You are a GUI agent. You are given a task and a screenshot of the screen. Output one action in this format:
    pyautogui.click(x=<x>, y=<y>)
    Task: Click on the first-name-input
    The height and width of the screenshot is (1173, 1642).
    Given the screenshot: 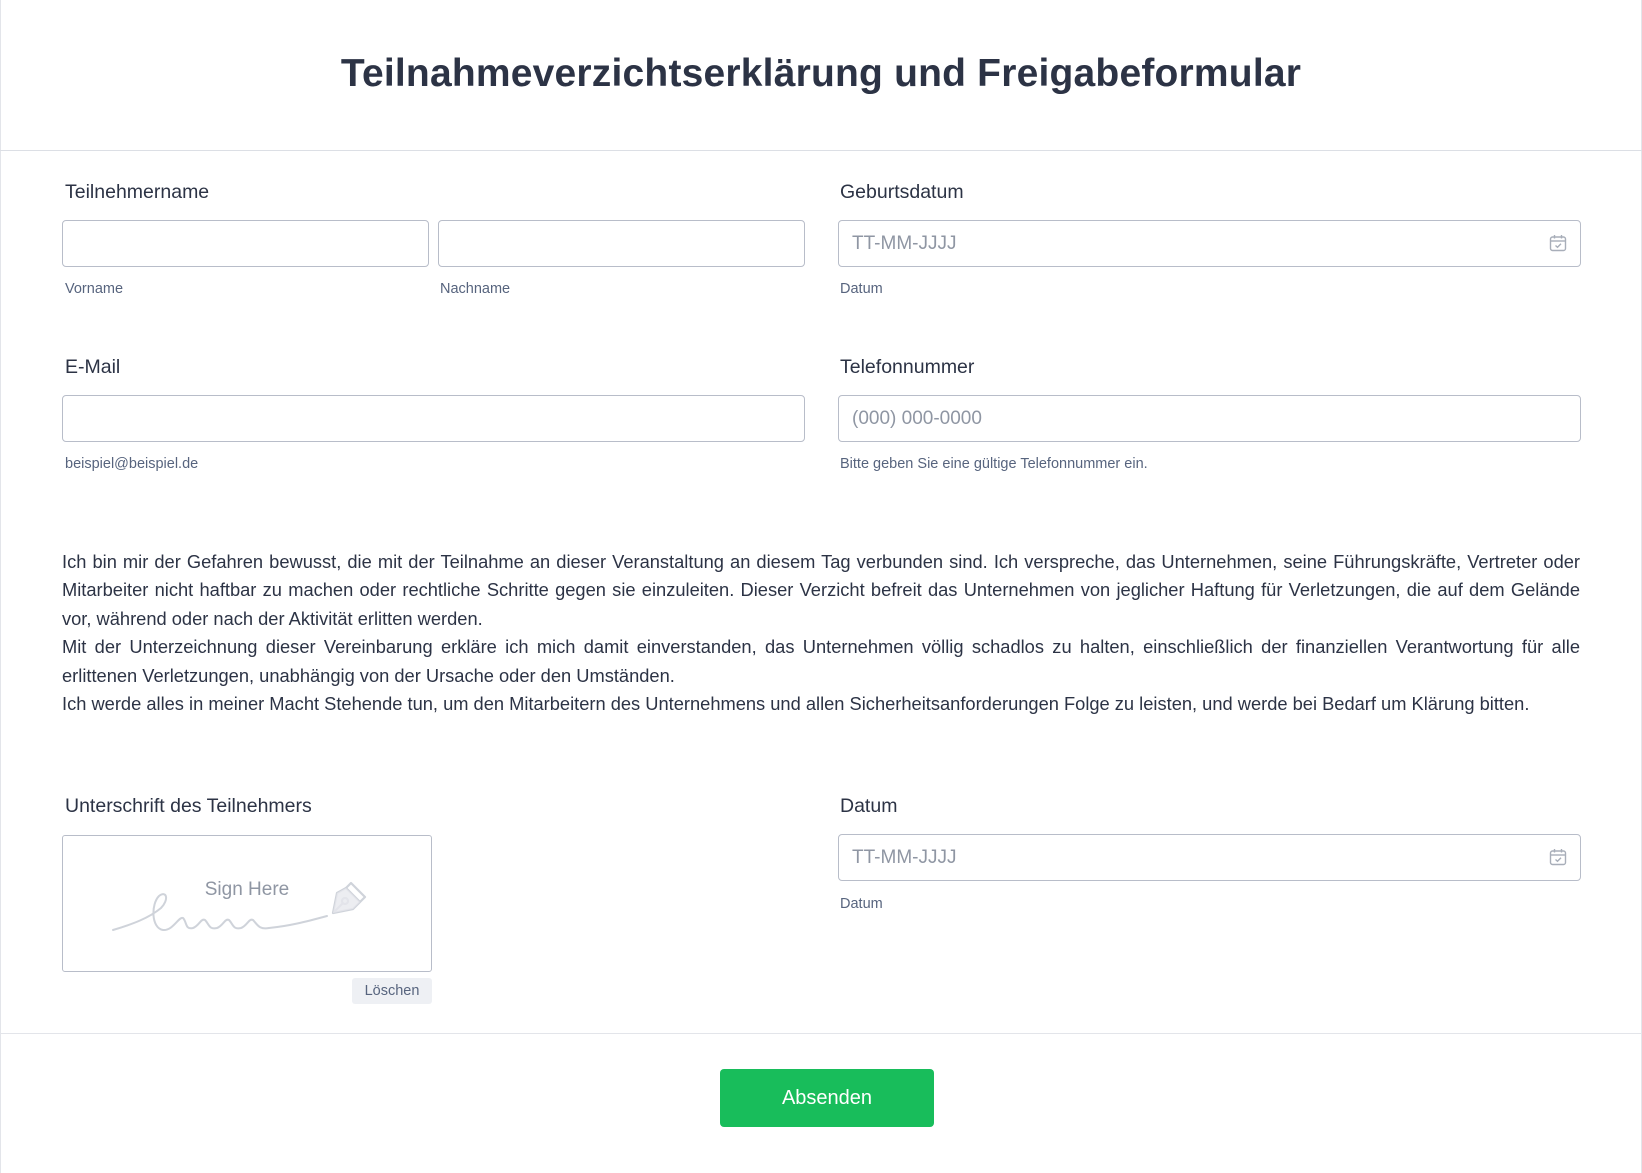 What is the action you would take?
    pyautogui.click(x=245, y=243)
    